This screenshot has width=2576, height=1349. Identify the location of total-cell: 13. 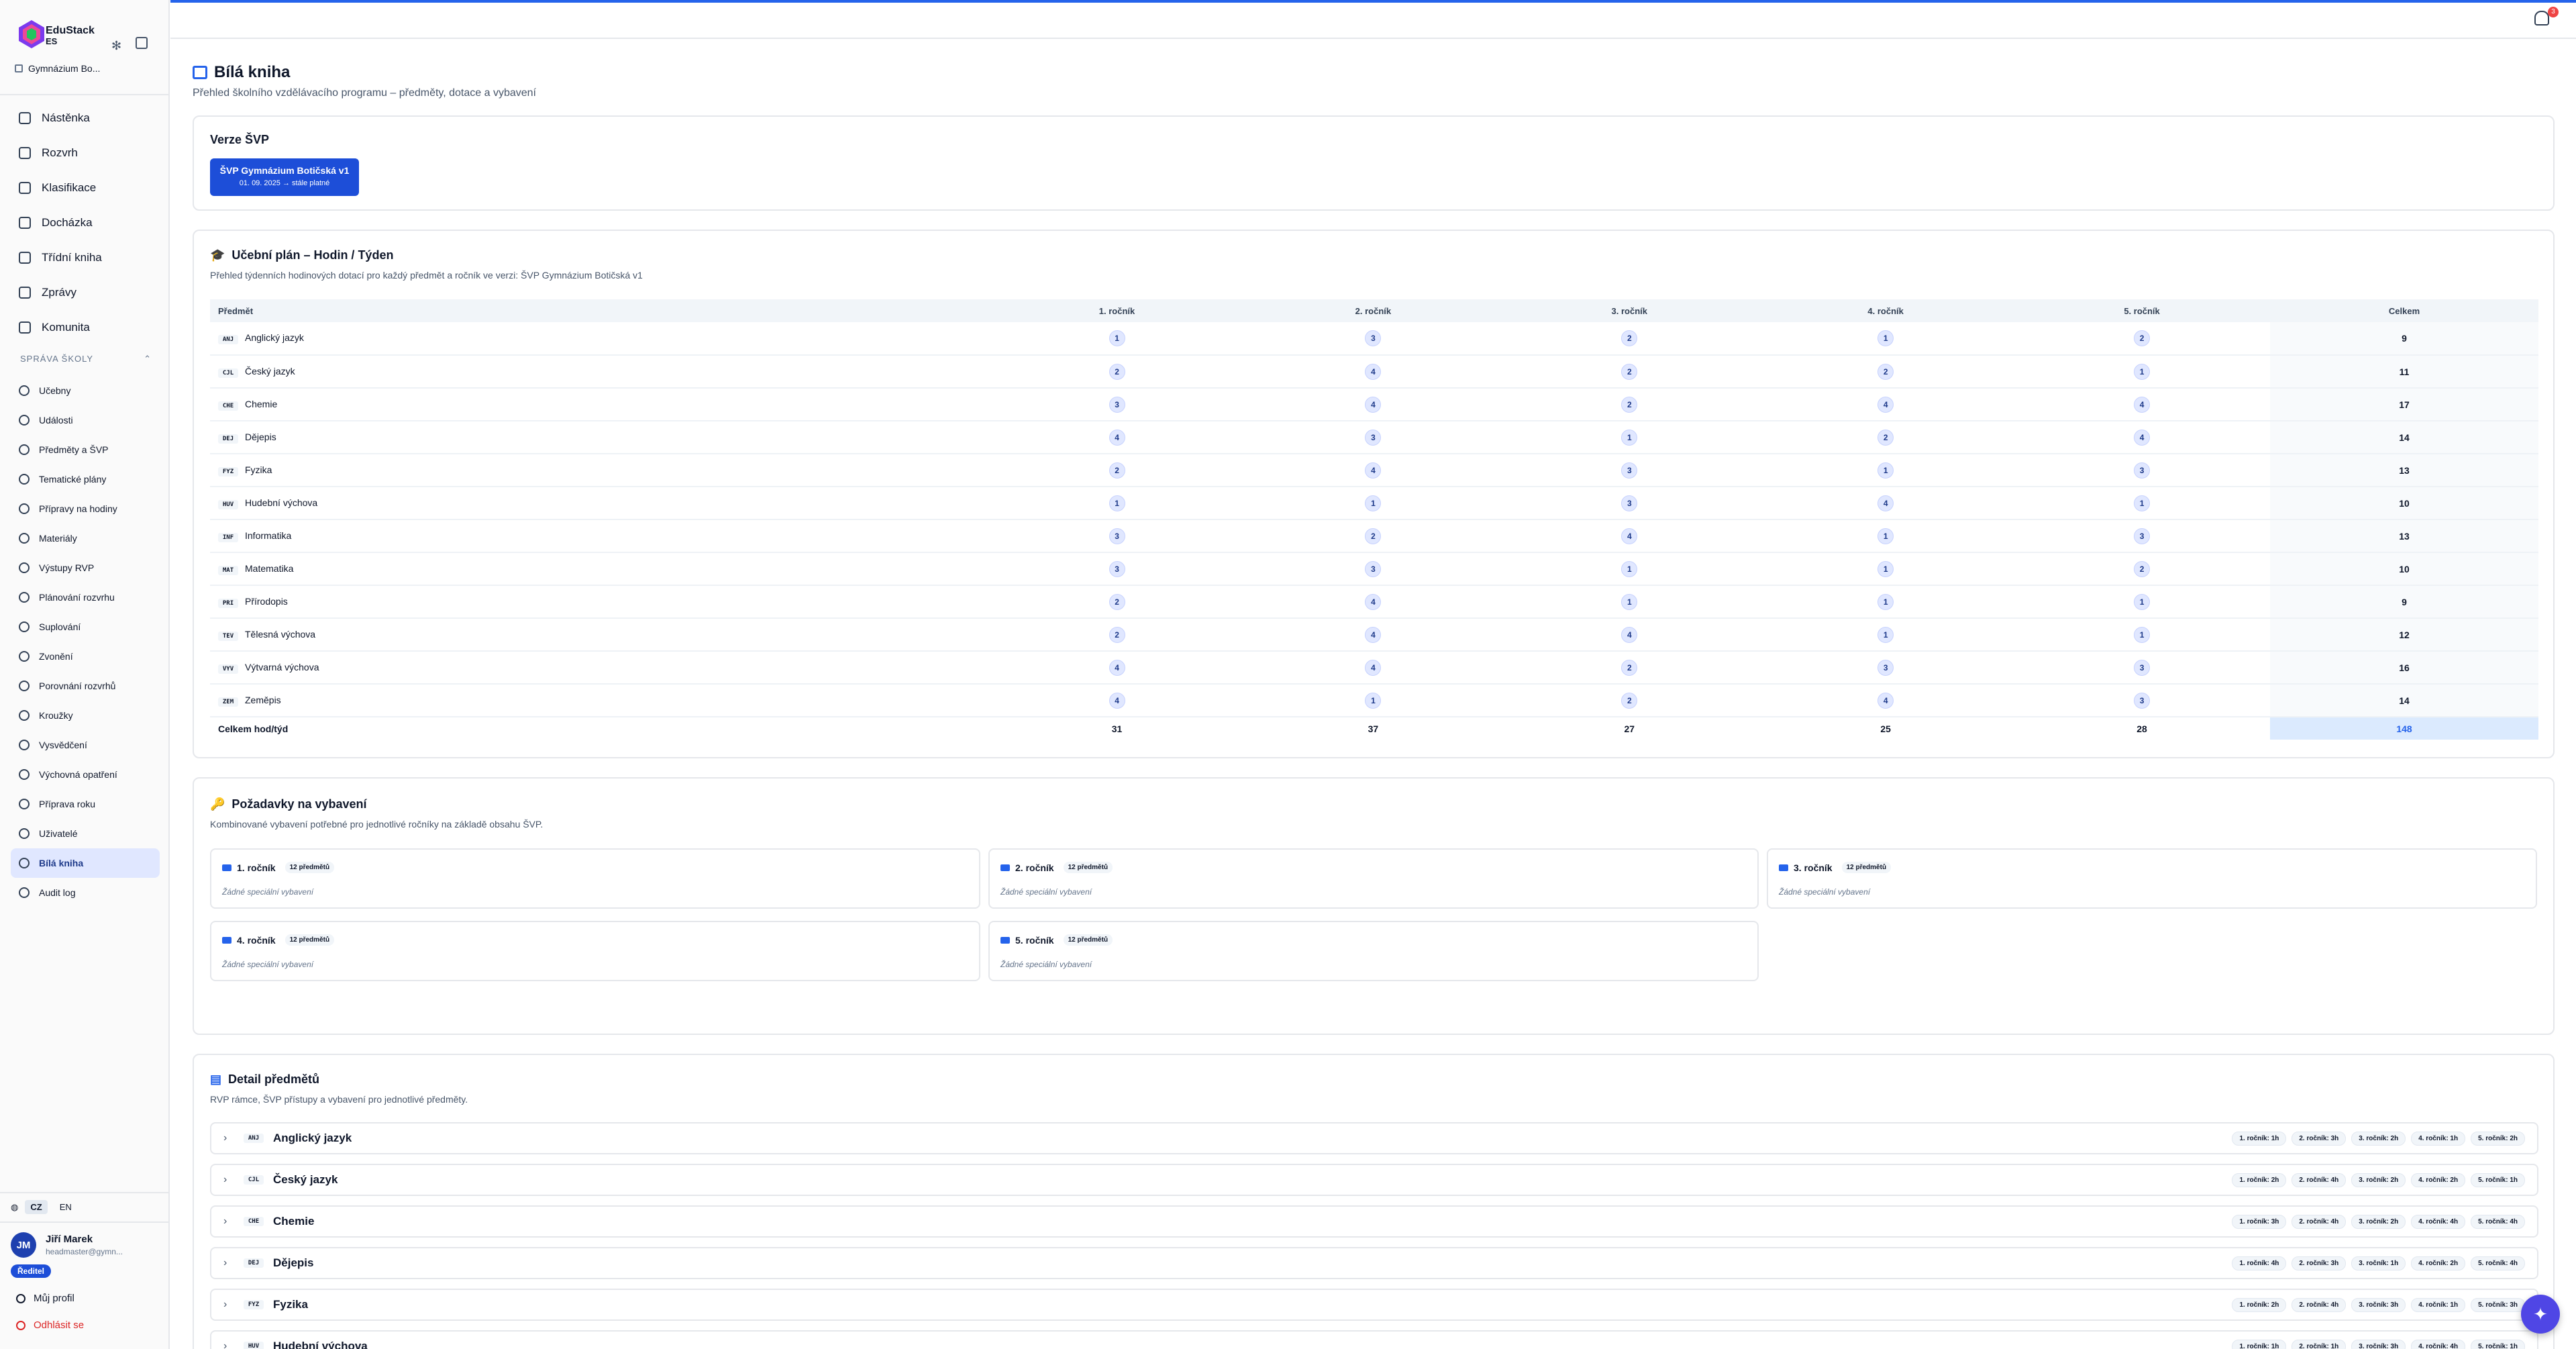
(2404, 536).